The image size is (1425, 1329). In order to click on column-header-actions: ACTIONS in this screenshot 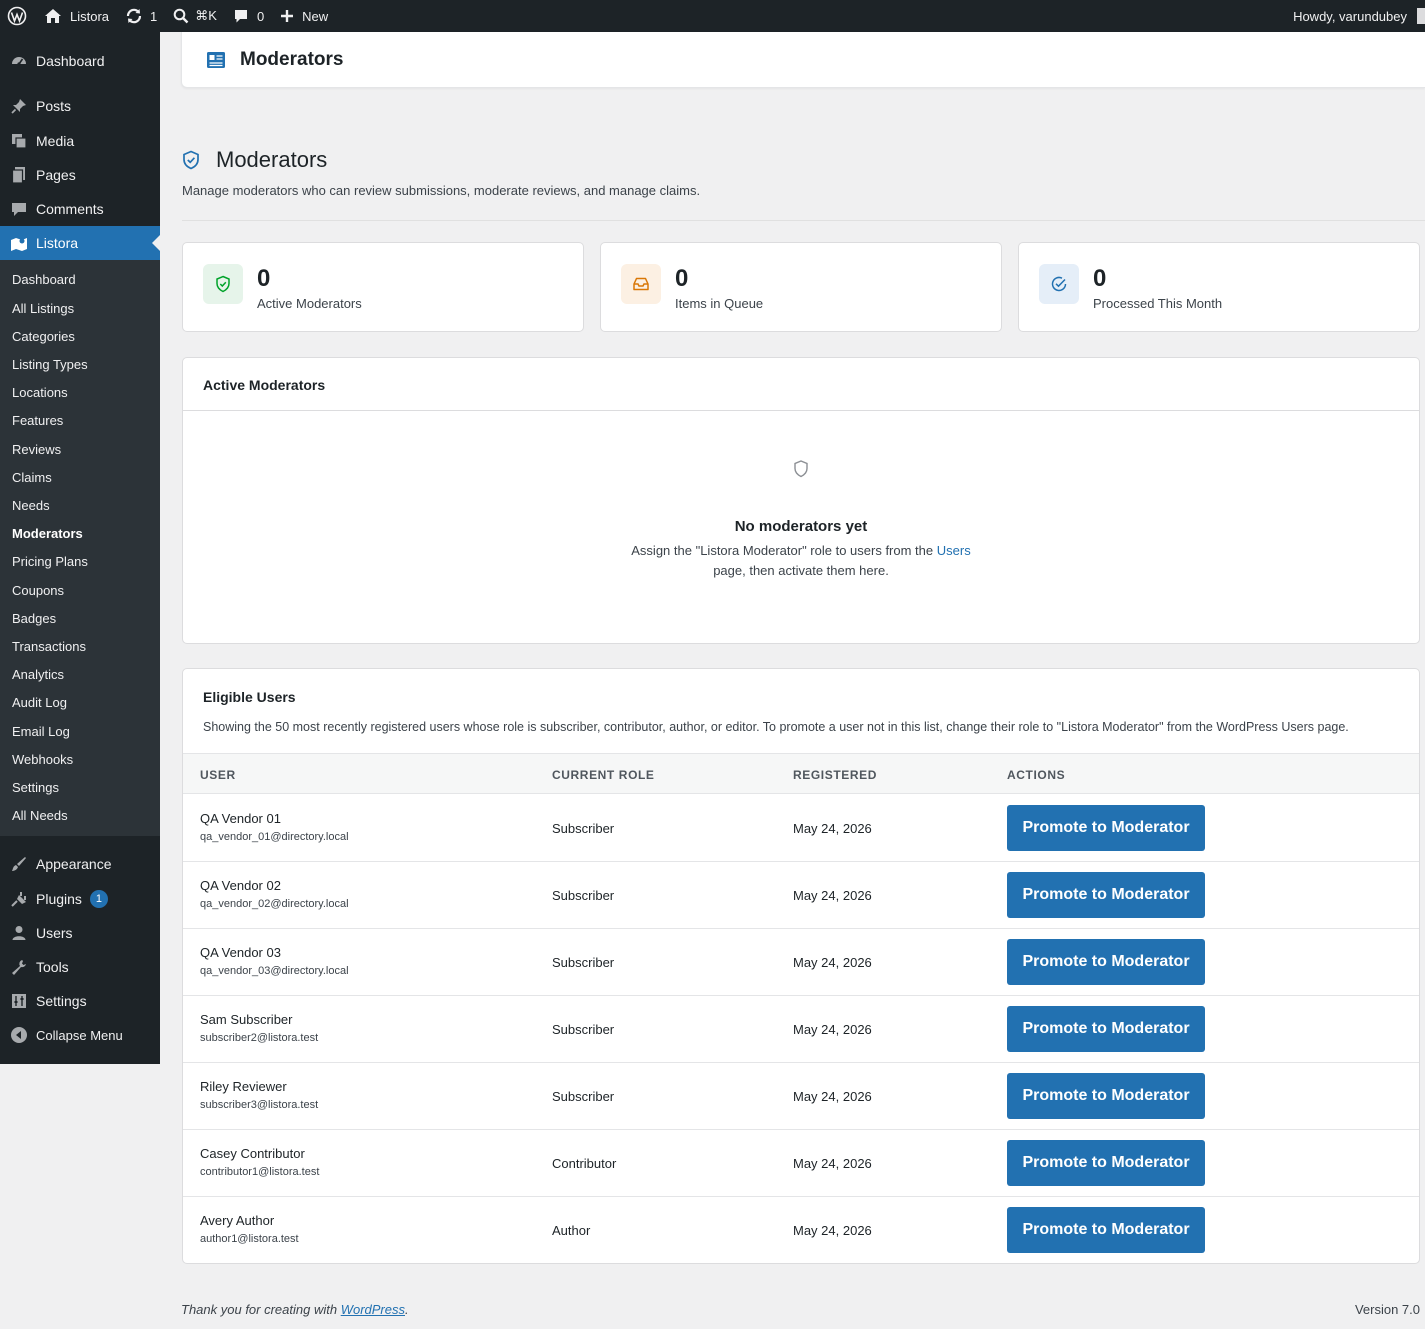, I will do `click(1036, 775)`.